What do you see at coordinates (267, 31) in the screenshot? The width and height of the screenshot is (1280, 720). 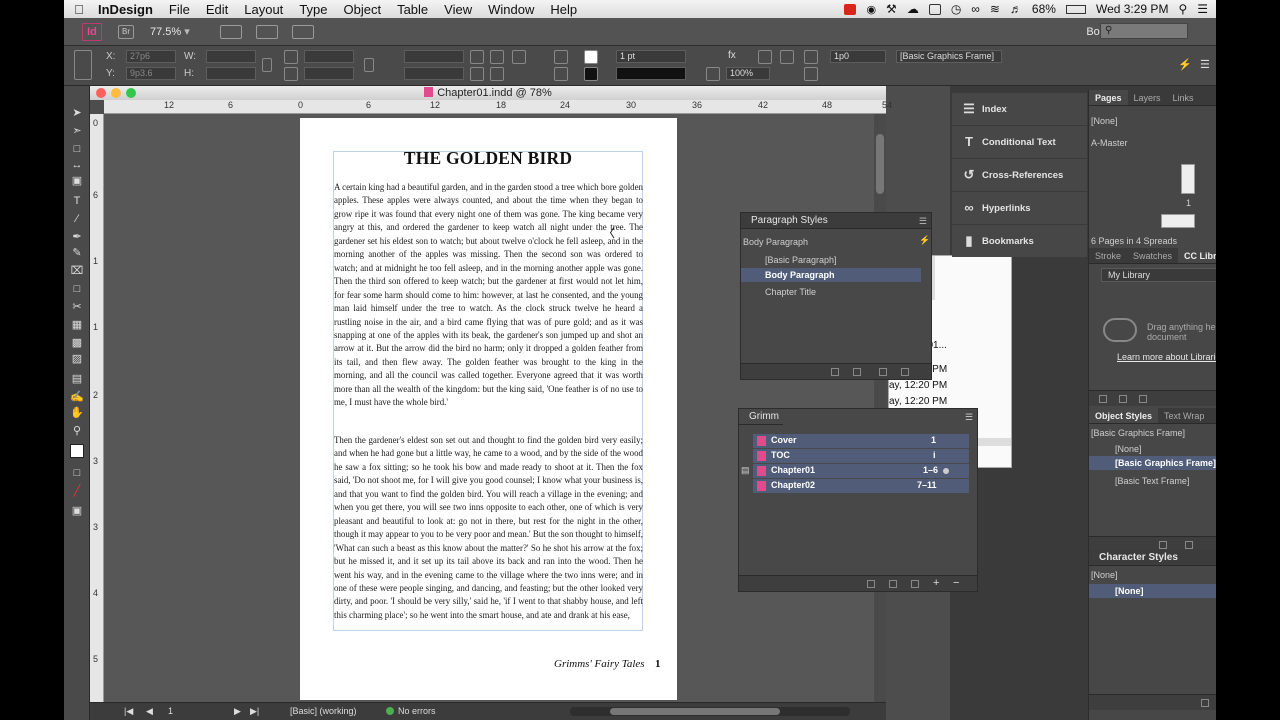 I see `screen-mode-icon` at bounding box center [267, 31].